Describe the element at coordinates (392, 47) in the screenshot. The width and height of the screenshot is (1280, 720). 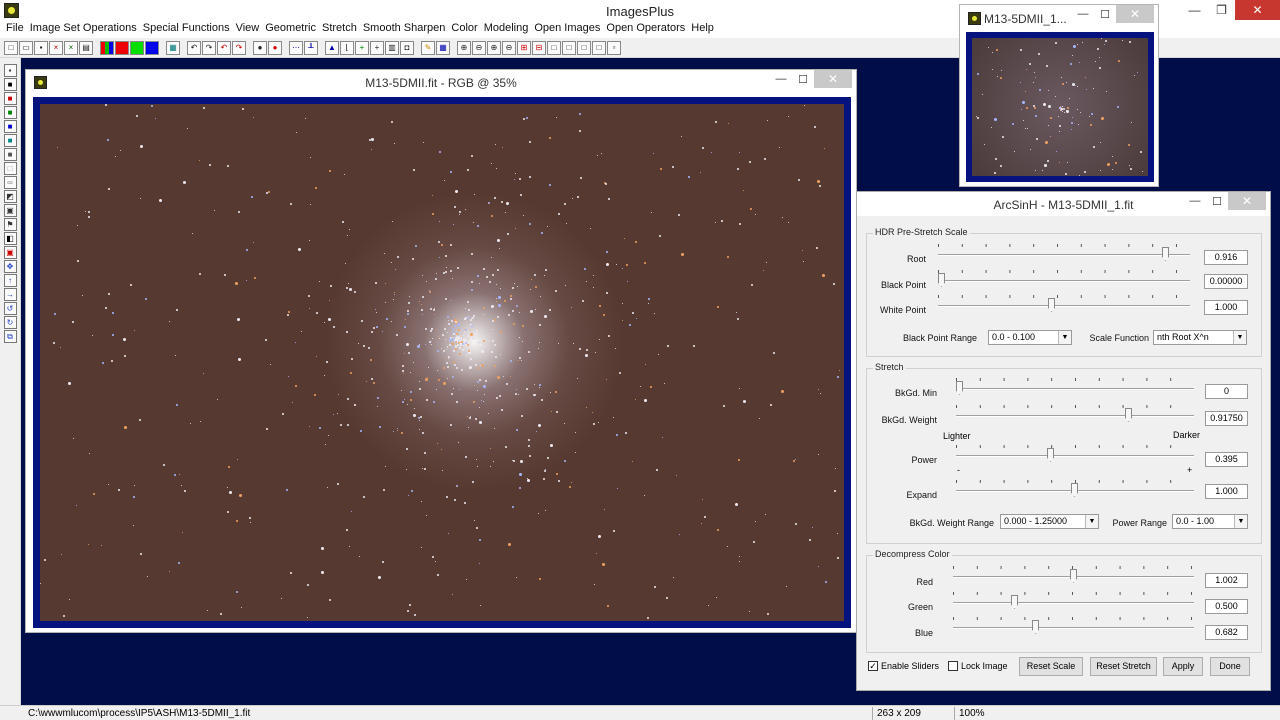
I see `calculator-icon: ▥` at that location.